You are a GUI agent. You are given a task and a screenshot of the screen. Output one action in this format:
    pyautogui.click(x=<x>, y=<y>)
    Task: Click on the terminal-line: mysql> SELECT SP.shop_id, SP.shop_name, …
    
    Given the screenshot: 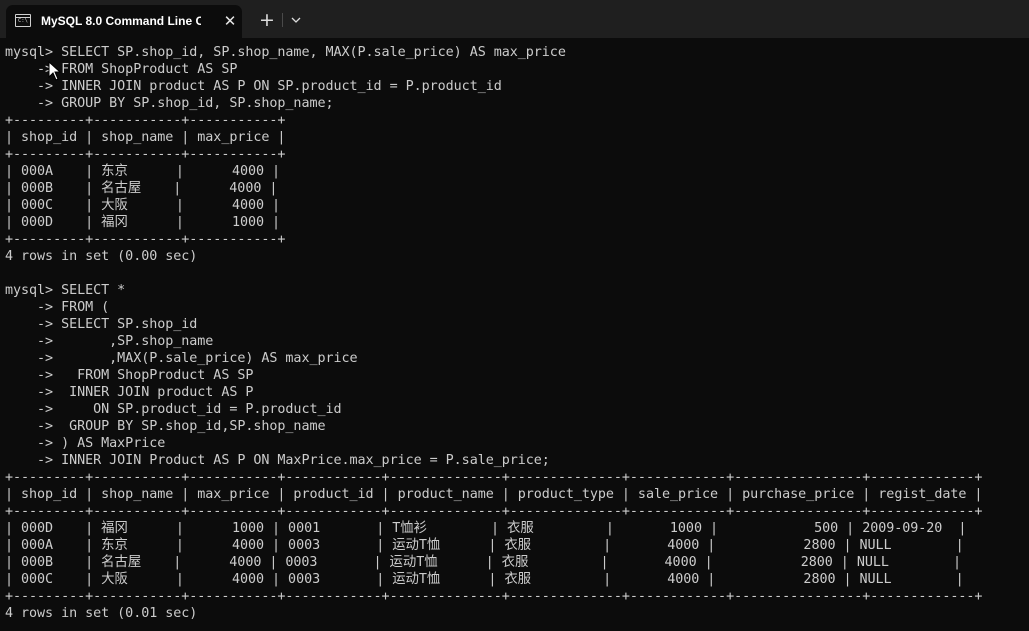 What is the action you would take?
    pyautogui.click(x=285, y=52)
    